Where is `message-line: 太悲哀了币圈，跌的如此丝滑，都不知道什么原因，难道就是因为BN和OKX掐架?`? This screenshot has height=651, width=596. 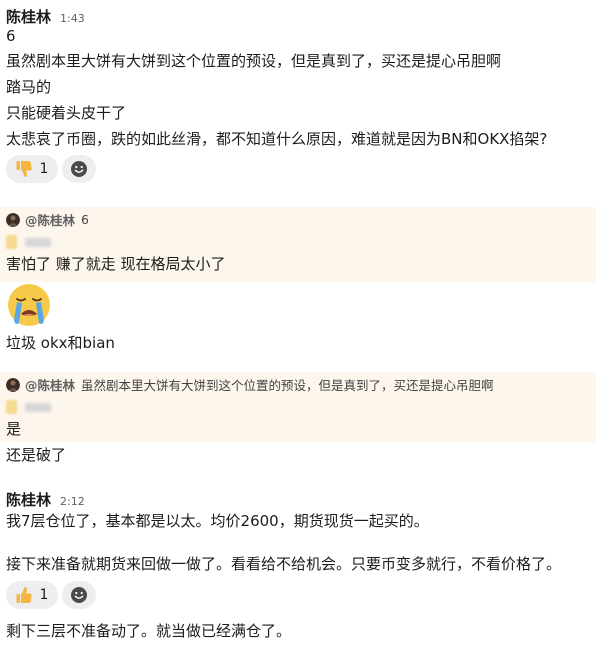 message-line: 太悲哀了币圈，跌的如此丝滑，都不知道什么原因，难道就是因为BN和OKX掐架? is located at coordinates (277, 139).